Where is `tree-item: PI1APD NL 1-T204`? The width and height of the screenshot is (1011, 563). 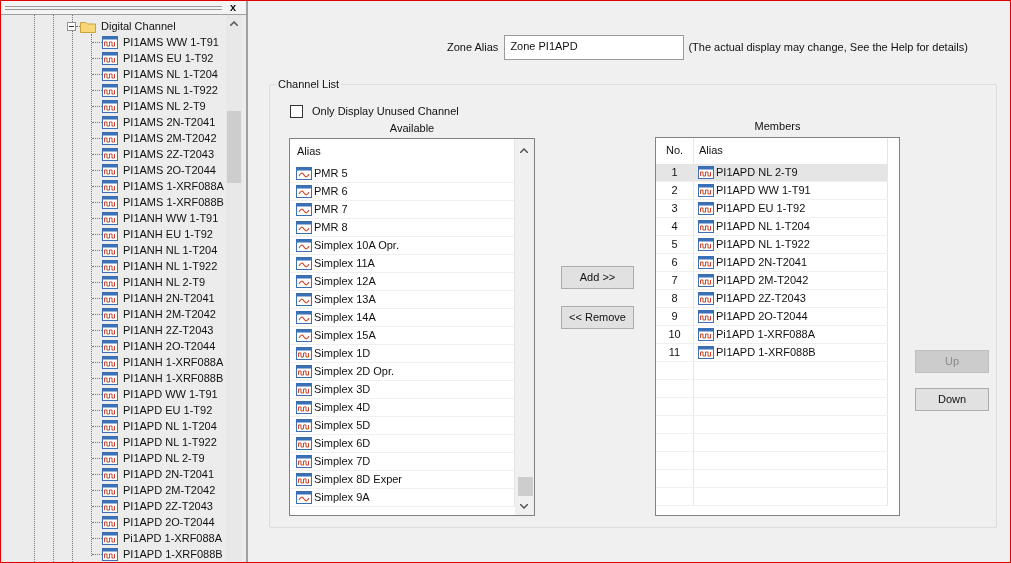 tree-item: PI1APD NL 1-T204 is located at coordinates (170, 426).